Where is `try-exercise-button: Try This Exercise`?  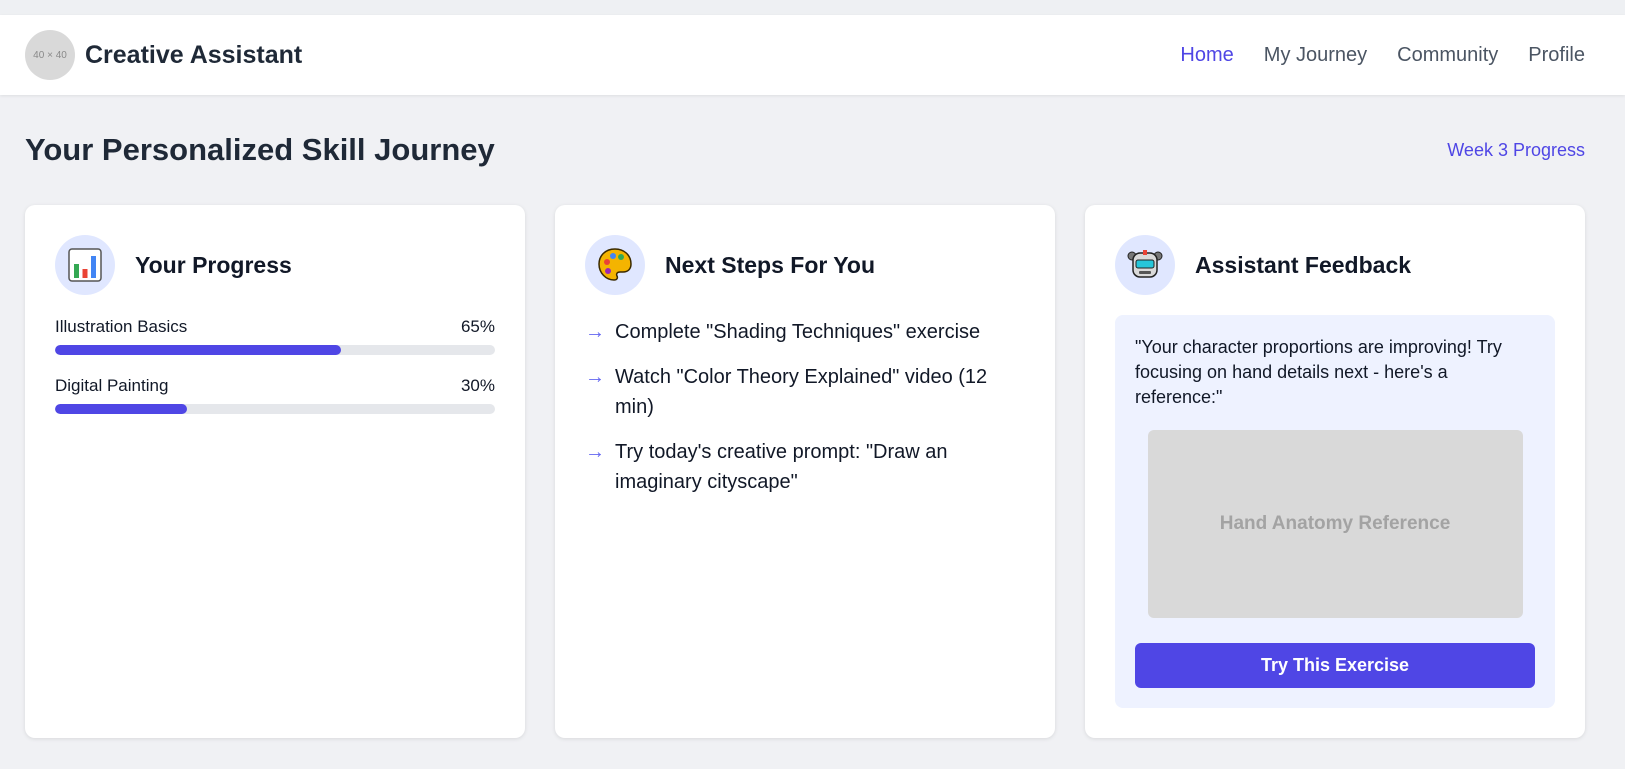 try-exercise-button: Try This Exercise is located at coordinates (1335, 665).